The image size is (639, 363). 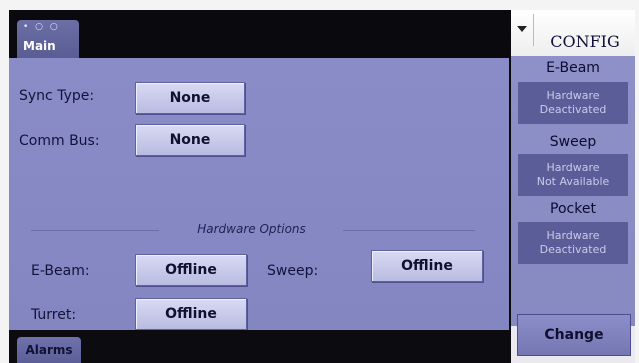 I want to click on sweep-button: Offline, so click(x=427, y=266).